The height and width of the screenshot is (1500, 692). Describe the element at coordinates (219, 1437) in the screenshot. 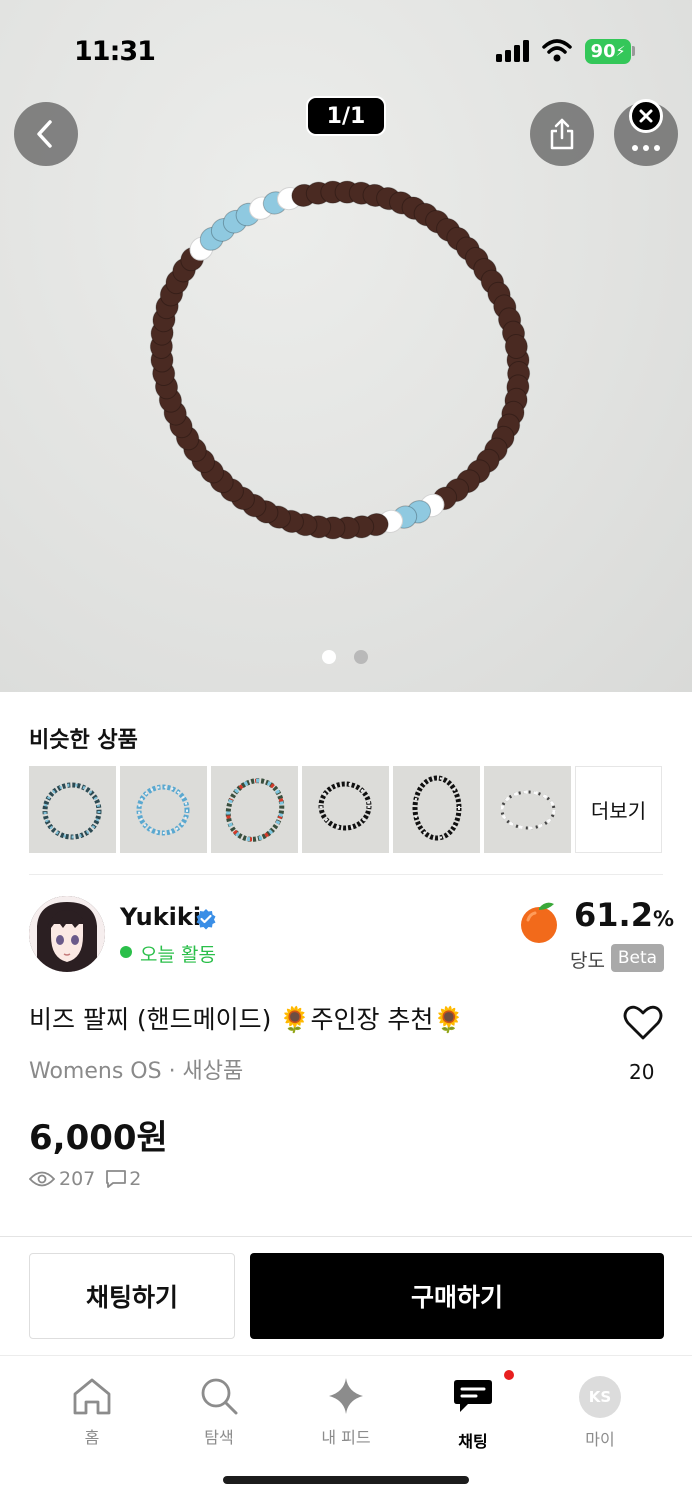

I see `tab-label: 탐색` at that location.